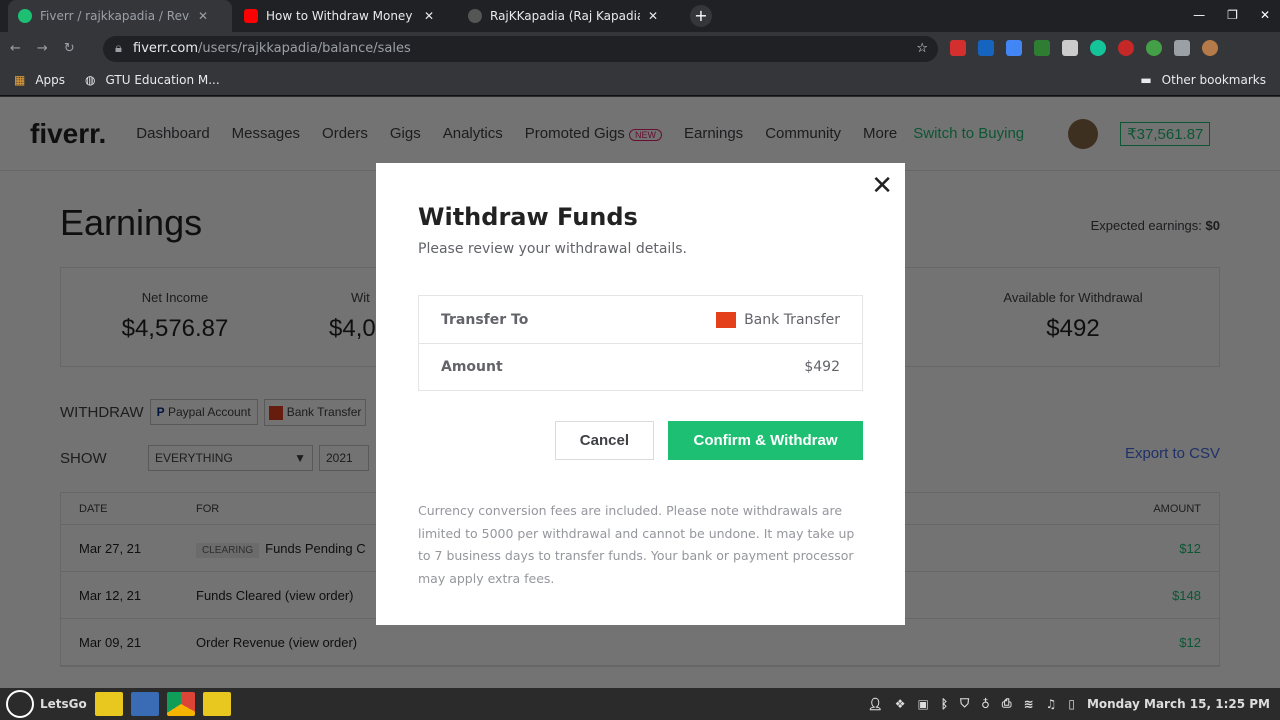  What do you see at coordinates (1126, 48) in the screenshot?
I see `adblock-icon` at bounding box center [1126, 48].